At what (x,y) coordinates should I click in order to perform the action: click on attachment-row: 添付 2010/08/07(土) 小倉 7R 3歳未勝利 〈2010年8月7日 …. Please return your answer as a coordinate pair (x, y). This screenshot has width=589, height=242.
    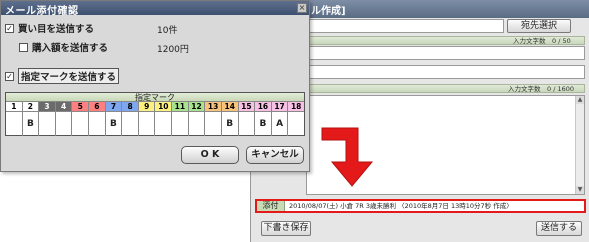
    Looking at the image, I should click on (420, 206).